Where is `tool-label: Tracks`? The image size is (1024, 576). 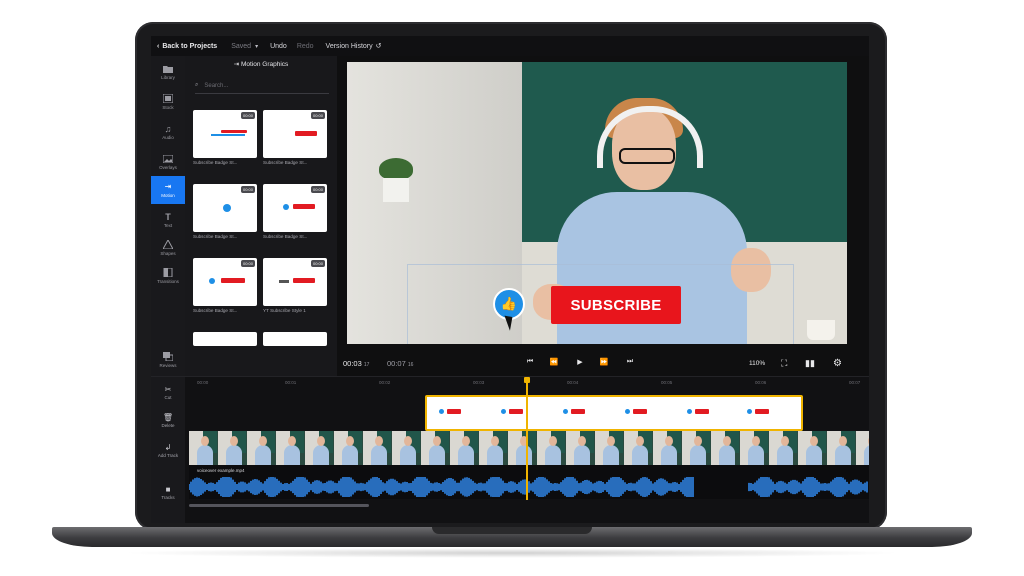 tool-label: Tracks is located at coordinates (168, 497).